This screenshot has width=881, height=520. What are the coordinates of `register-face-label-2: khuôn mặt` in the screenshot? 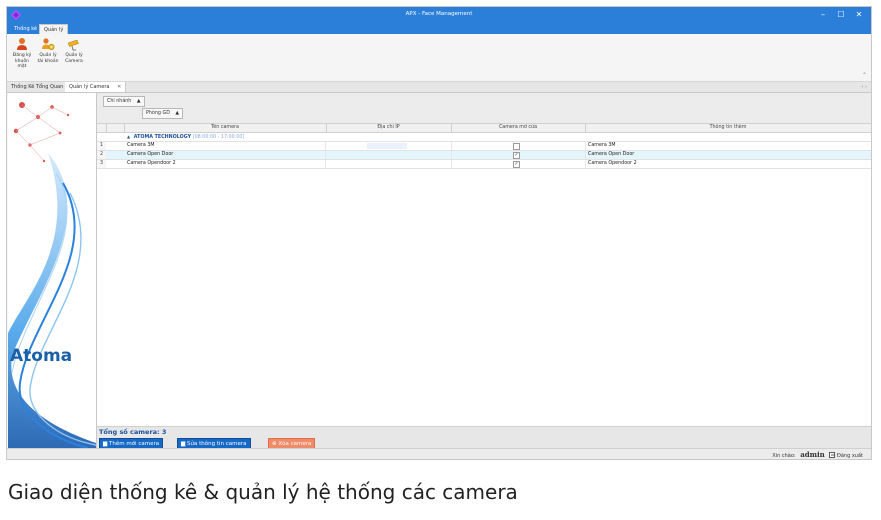 It's located at (22, 64).